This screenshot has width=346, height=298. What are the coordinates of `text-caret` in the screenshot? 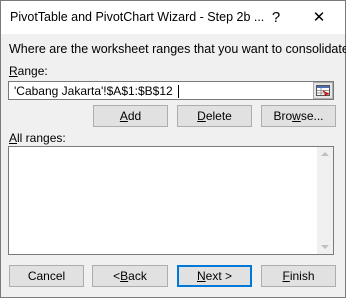 It's located at (178, 91).